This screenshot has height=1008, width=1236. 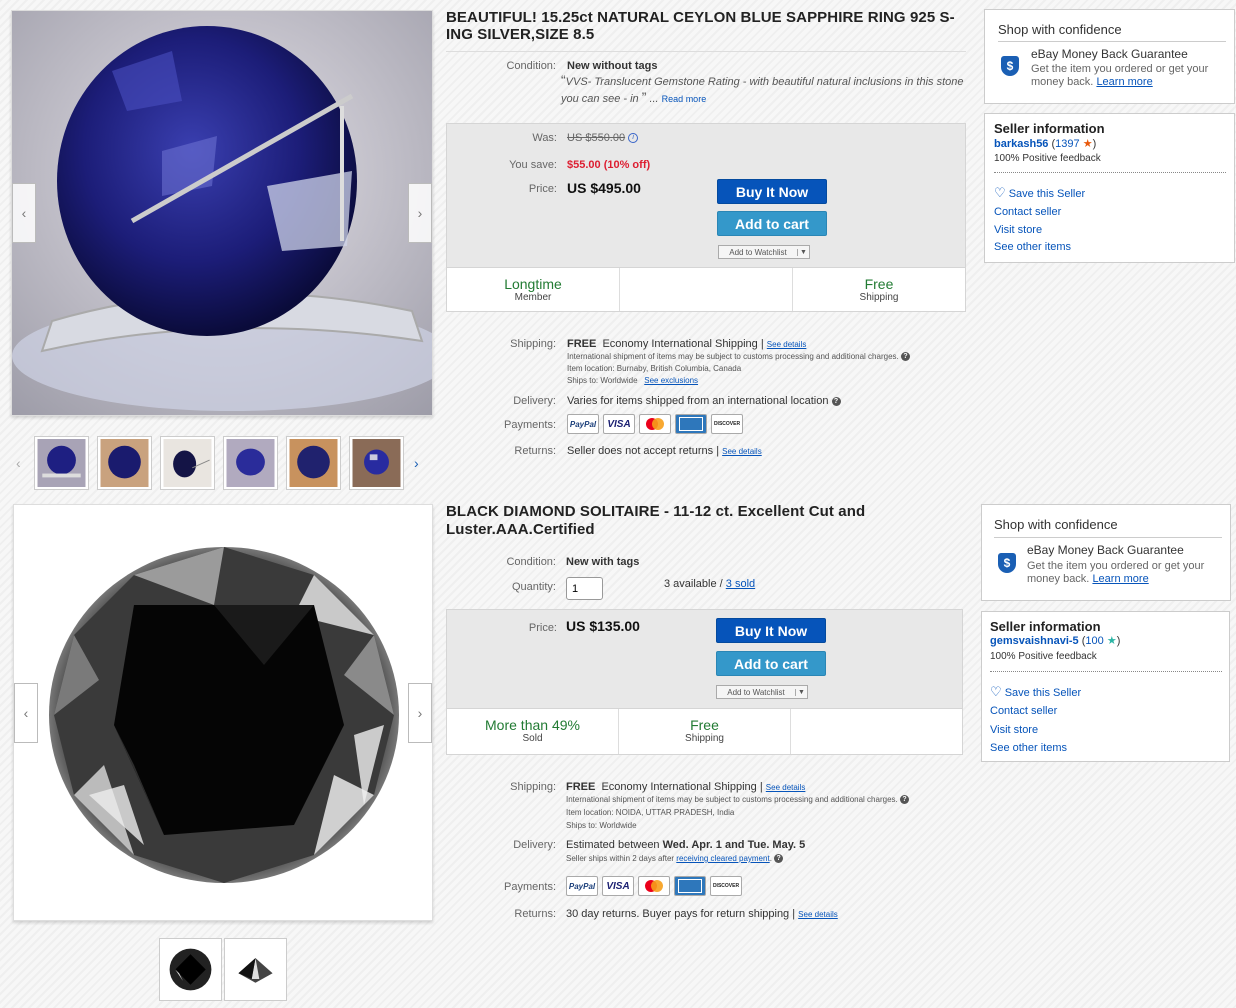 What do you see at coordinates (603, 626) in the screenshot?
I see `price-value: US $135.00` at bounding box center [603, 626].